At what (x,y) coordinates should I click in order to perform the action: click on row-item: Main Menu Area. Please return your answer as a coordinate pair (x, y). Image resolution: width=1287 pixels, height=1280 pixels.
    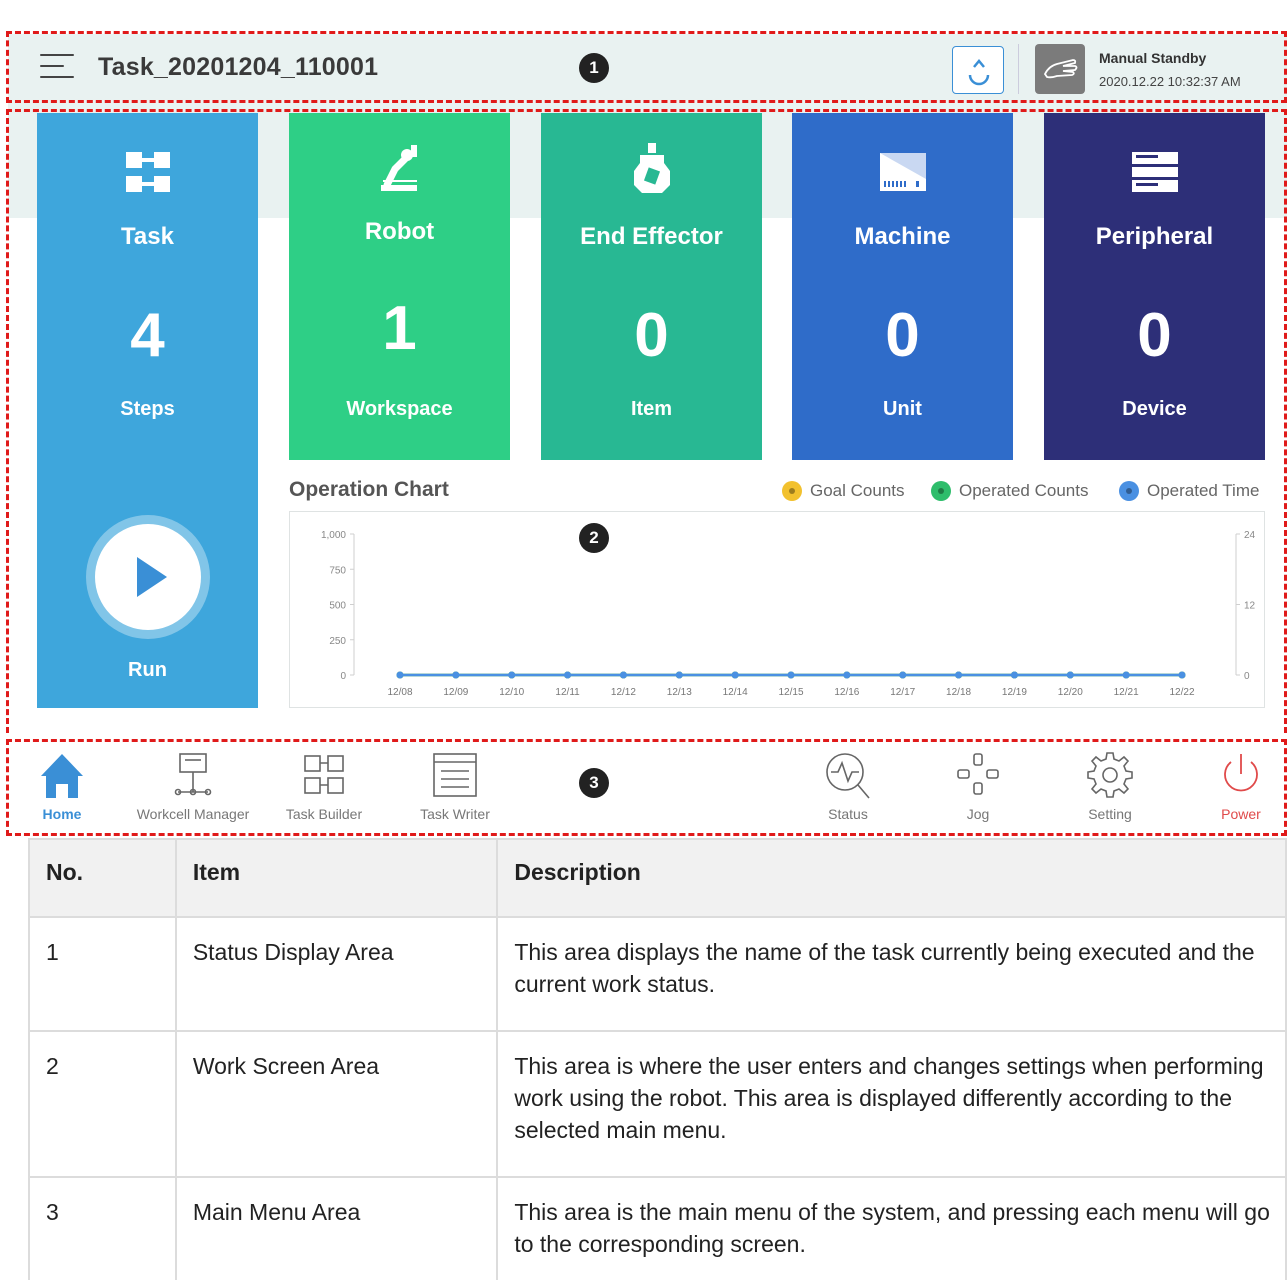
    Looking at the image, I should click on (336, 1228).